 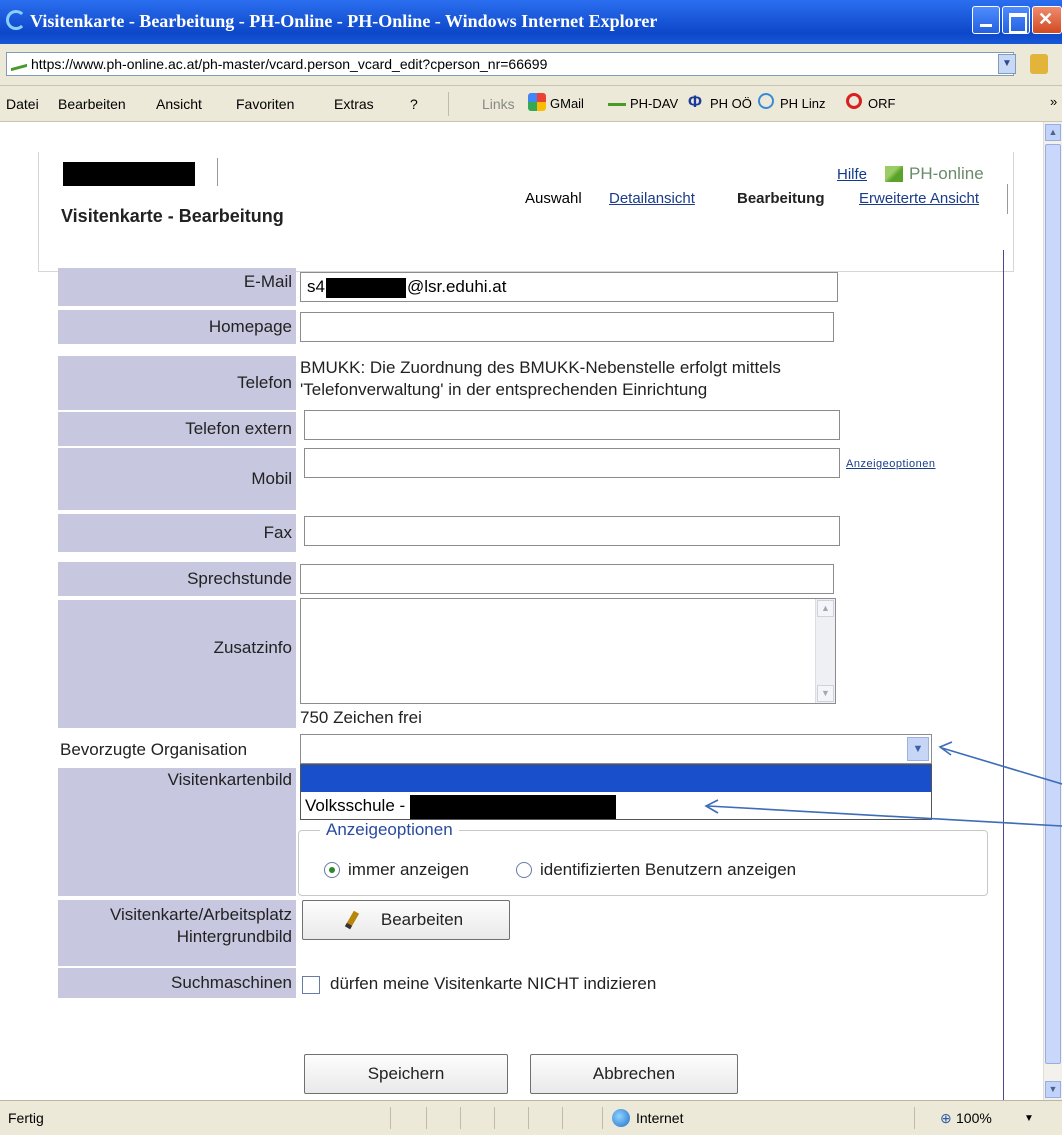 What do you see at coordinates (884, 816) in the screenshot?
I see `annotation-arrow-option` at bounding box center [884, 816].